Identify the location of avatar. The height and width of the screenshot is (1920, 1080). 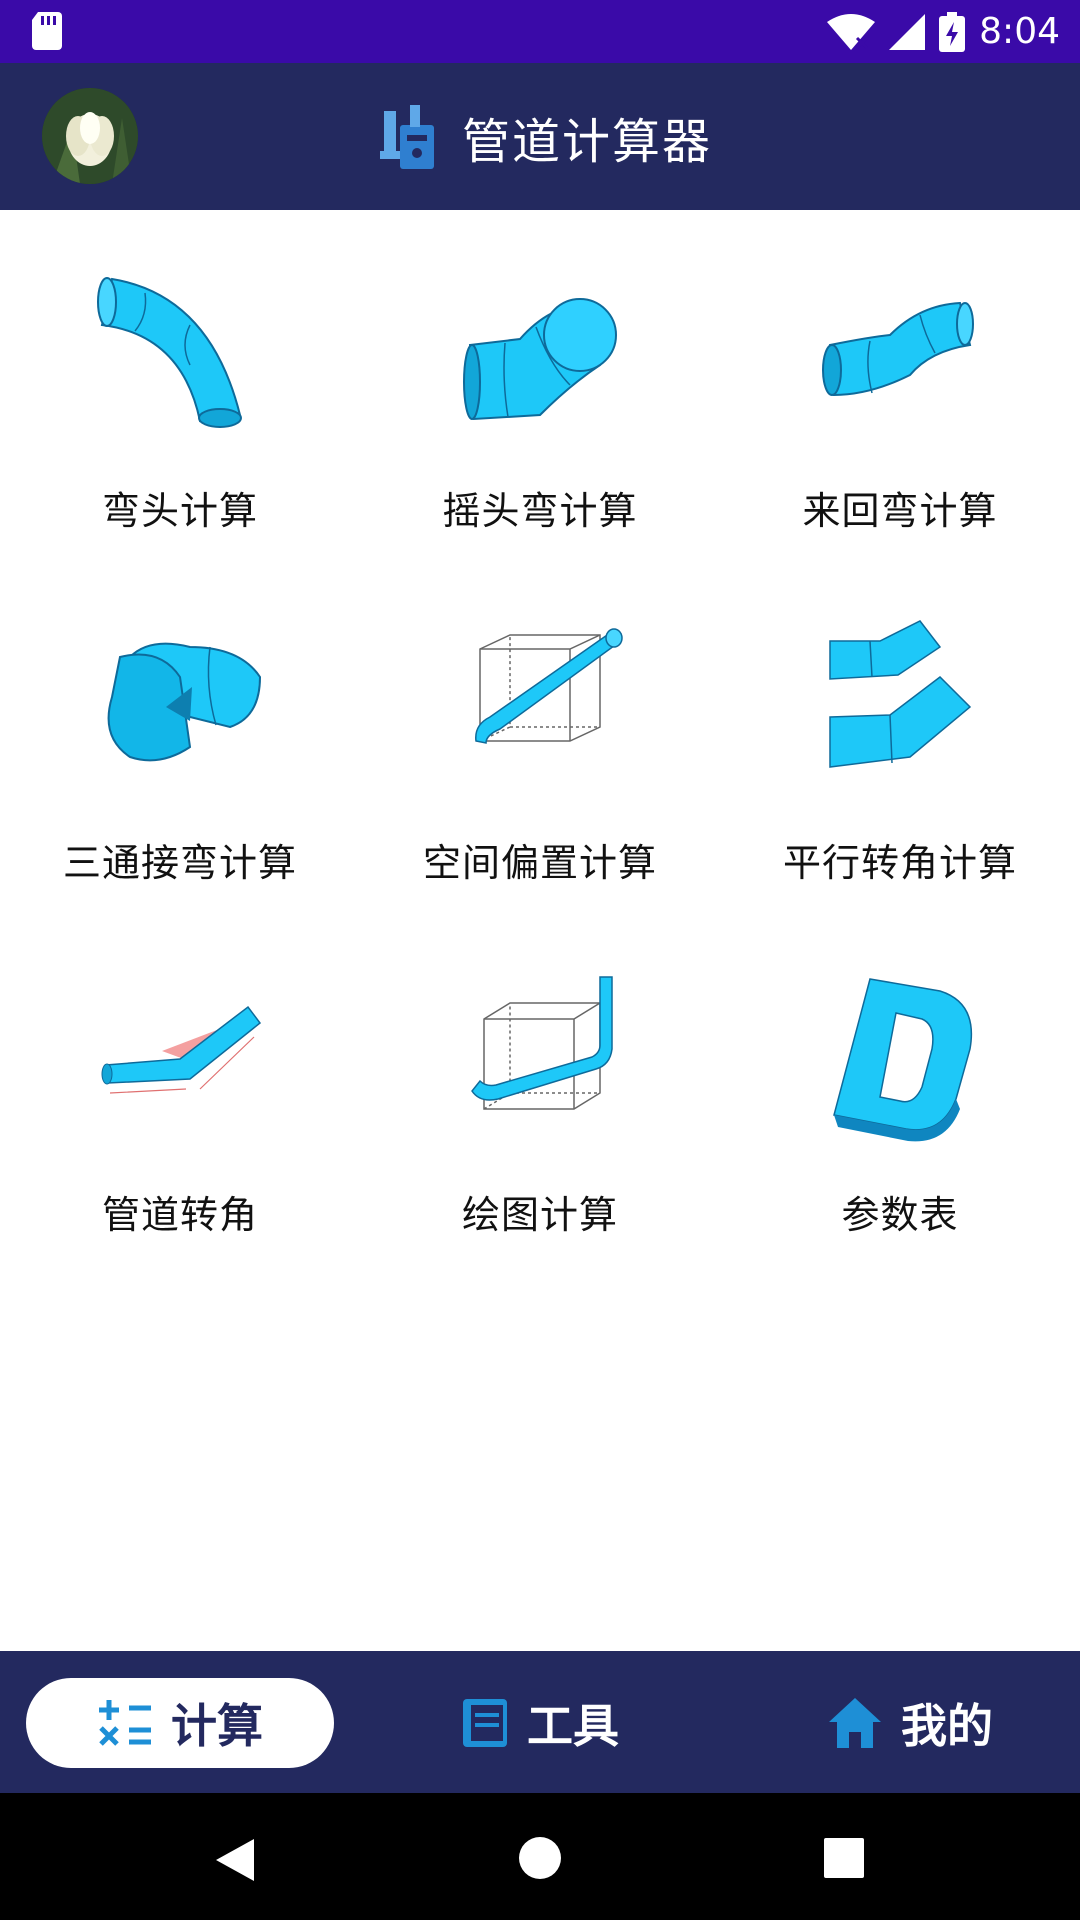
(90, 136).